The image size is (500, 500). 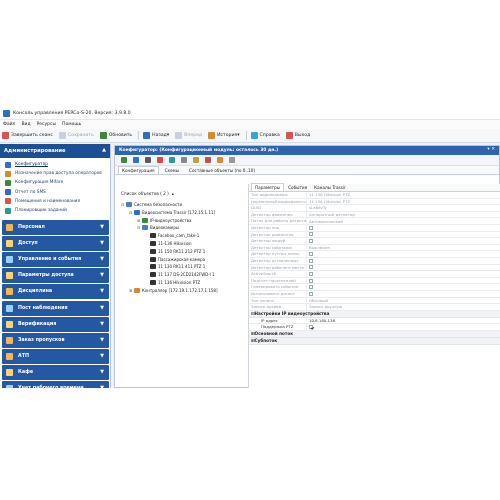 I want to click on tree-node: 11-136 Hikvision, so click(x=168, y=243).